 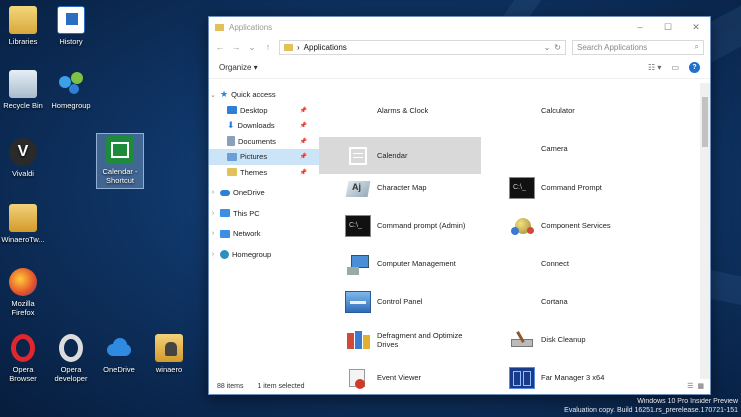 What do you see at coordinates (640, 27) in the screenshot?
I see `minimize-button: –` at bounding box center [640, 27].